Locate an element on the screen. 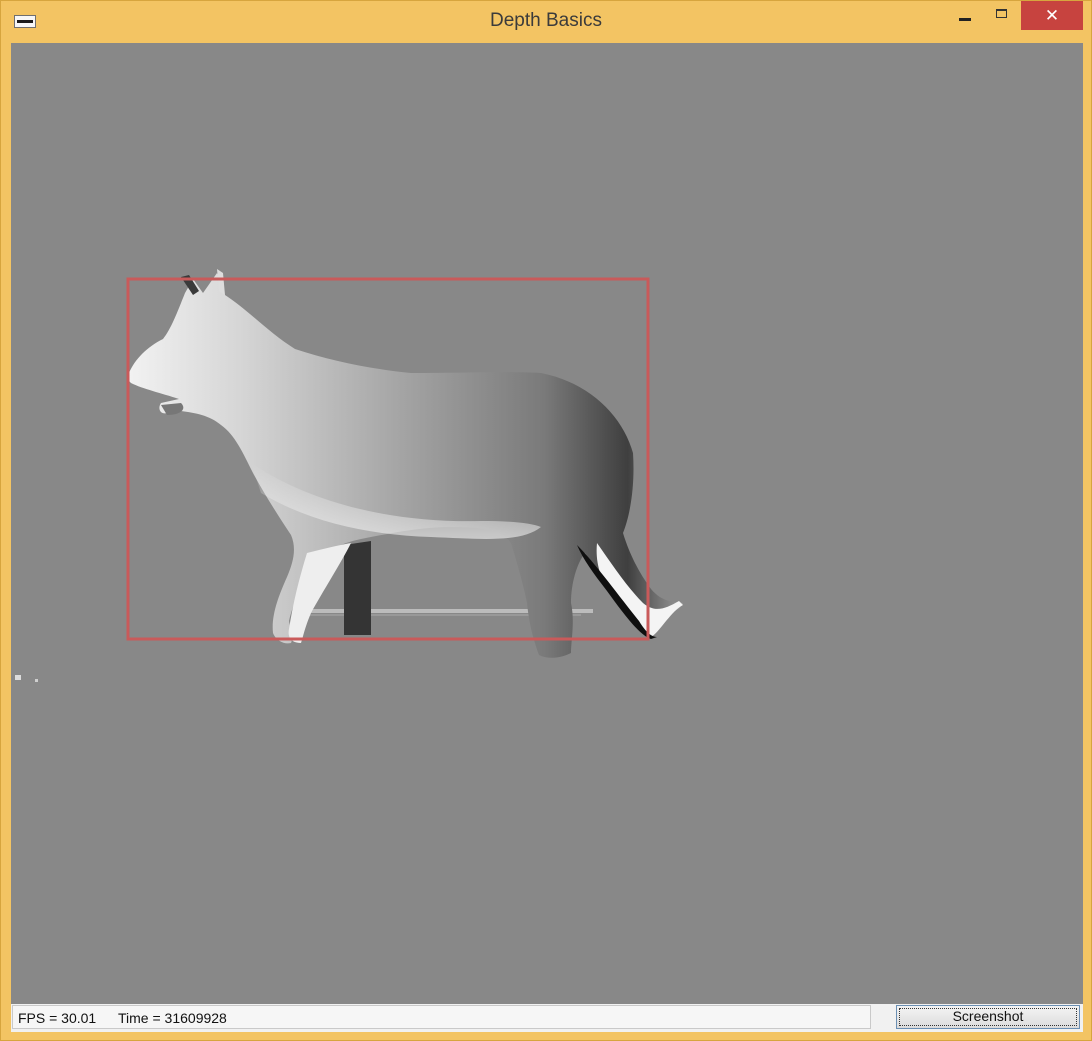 This screenshot has width=1092, height=1041. status-text-field: FPS = 30.01 Time = 31609928 is located at coordinates (441, 1017).